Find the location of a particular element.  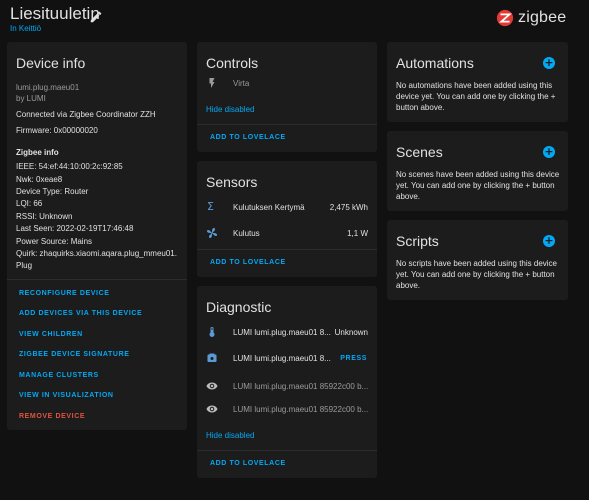

fan-icon is located at coordinates (212, 233).